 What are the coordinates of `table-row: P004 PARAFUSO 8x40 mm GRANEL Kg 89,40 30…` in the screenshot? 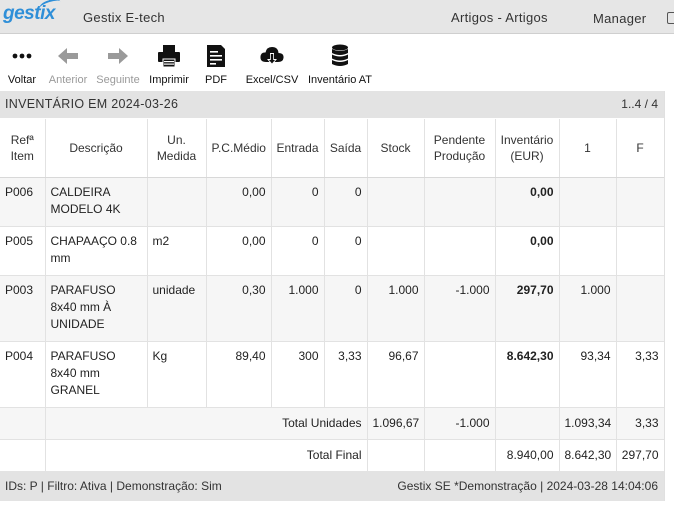 It's located at (332, 374).